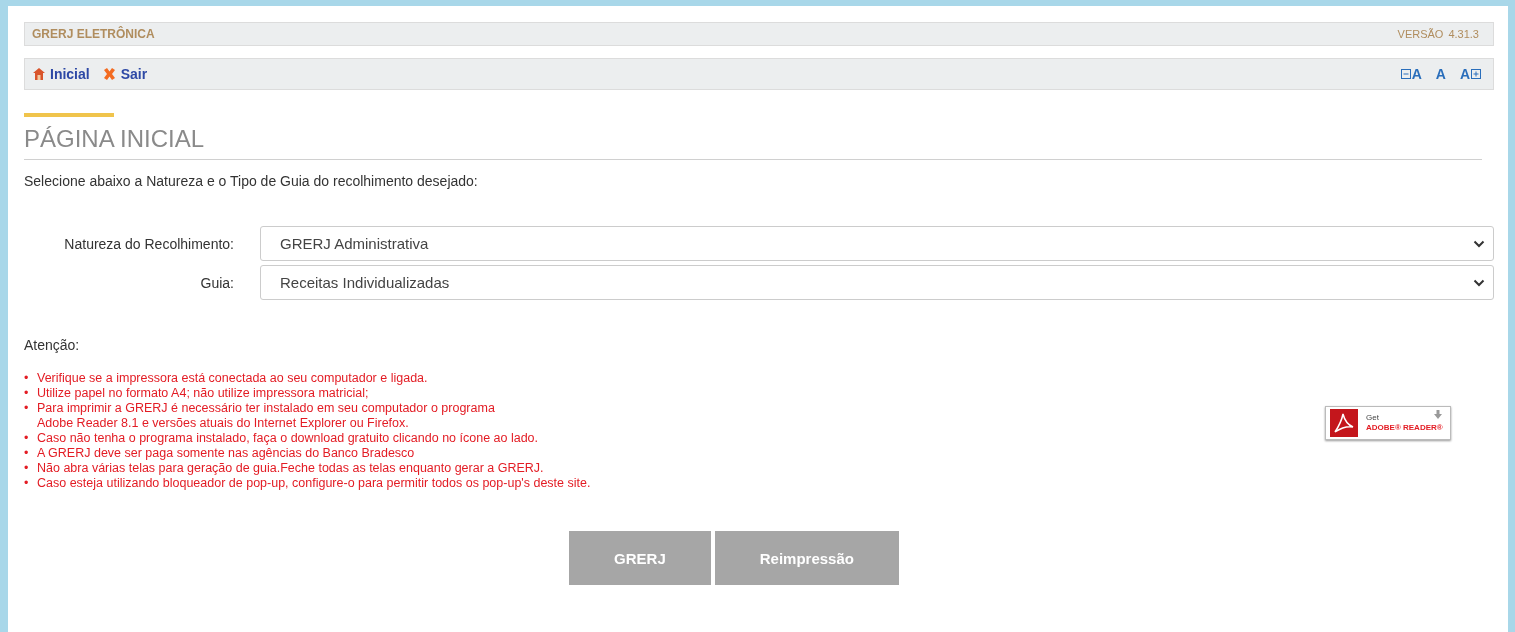 The width and height of the screenshot is (1515, 632). What do you see at coordinates (109, 74) in the screenshot?
I see `cross-icon` at bounding box center [109, 74].